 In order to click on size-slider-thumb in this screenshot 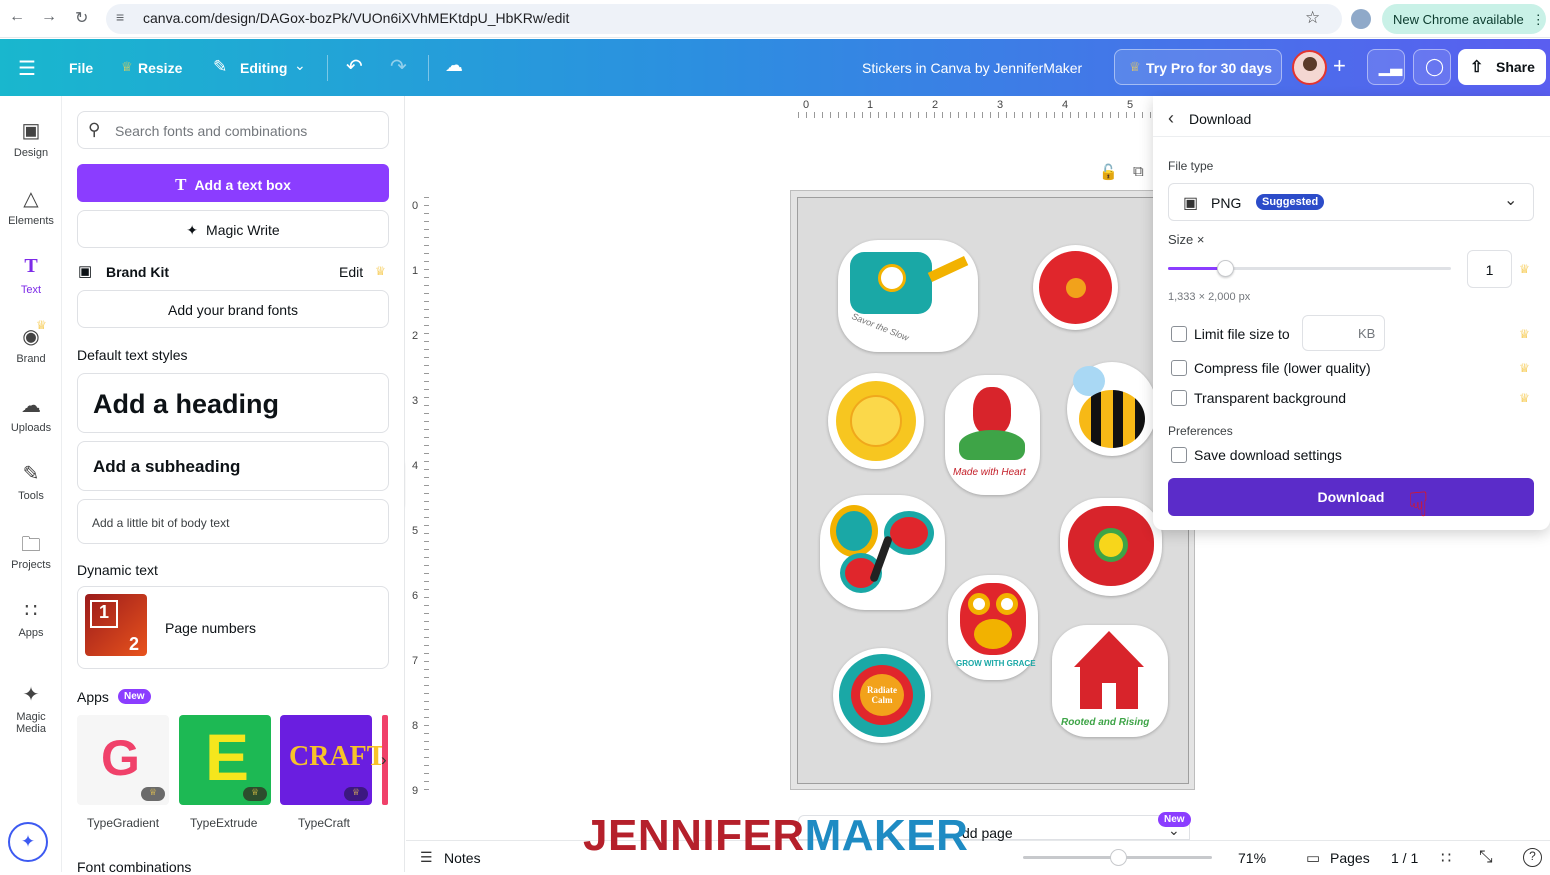, I will do `click(1225, 268)`.